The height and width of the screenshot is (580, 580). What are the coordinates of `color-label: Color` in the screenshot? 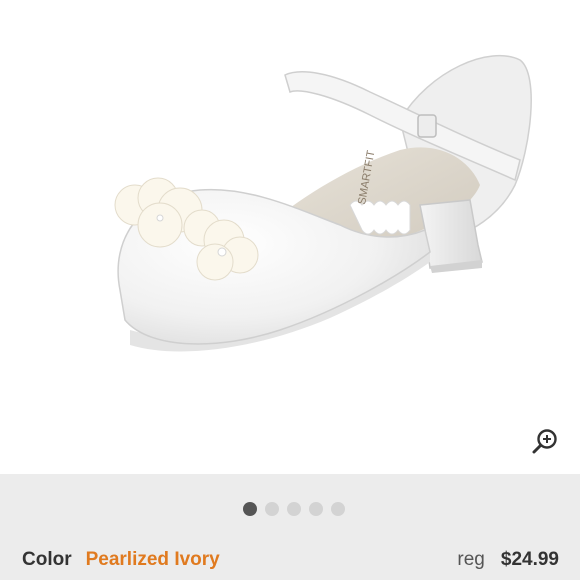 It's located at (47, 559).